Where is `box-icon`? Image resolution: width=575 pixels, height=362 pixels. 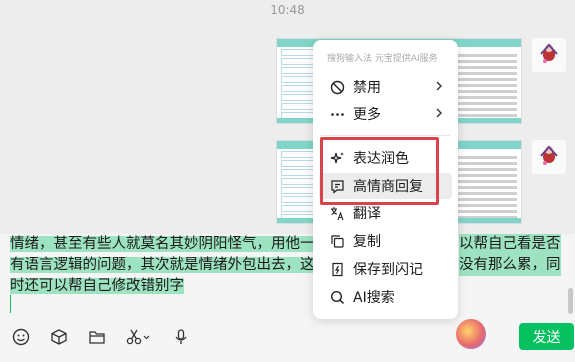 box-icon is located at coordinates (59, 337).